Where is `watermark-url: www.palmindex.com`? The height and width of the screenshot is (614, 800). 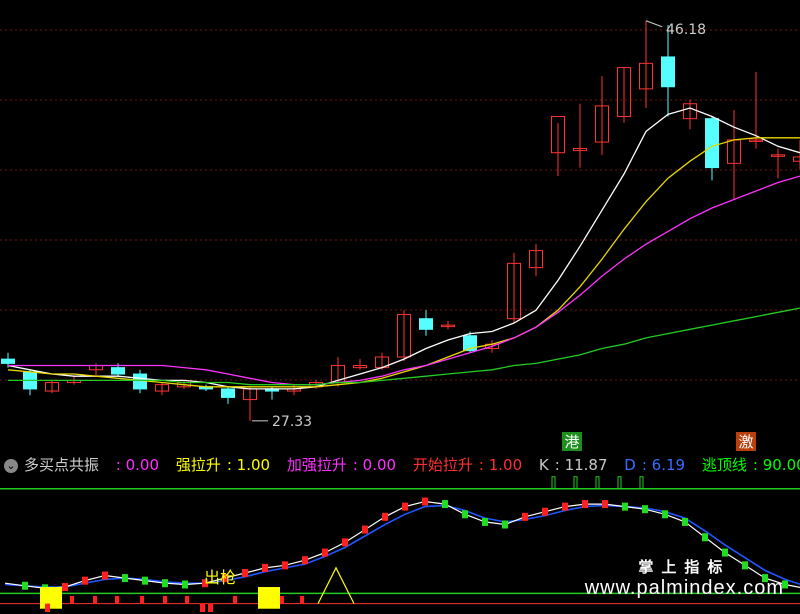 watermark-url: www.palmindex.com is located at coordinates (684, 588).